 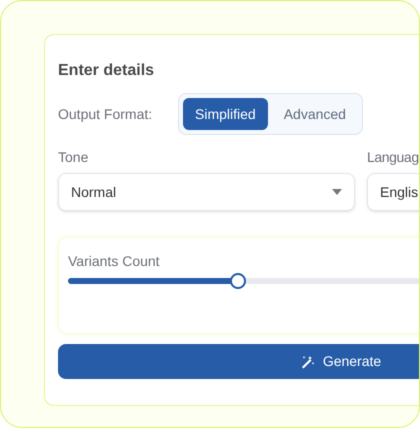 What do you see at coordinates (307, 361) in the screenshot?
I see `magic-wand-icon` at bounding box center [307, 361].